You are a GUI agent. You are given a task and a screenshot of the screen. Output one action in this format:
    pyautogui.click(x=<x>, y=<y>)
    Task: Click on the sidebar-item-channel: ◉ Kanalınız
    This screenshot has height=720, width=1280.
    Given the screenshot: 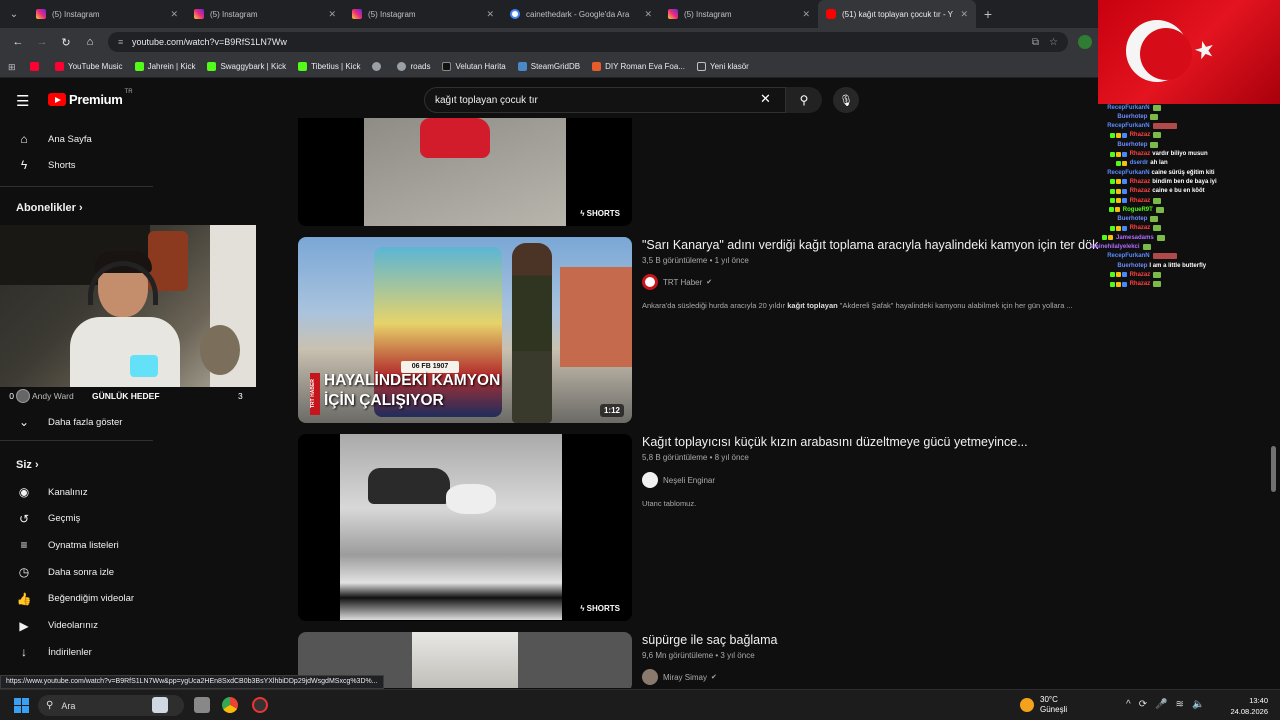 What is the action you would take?
    pyautogui.click(x=52, y=492)
    